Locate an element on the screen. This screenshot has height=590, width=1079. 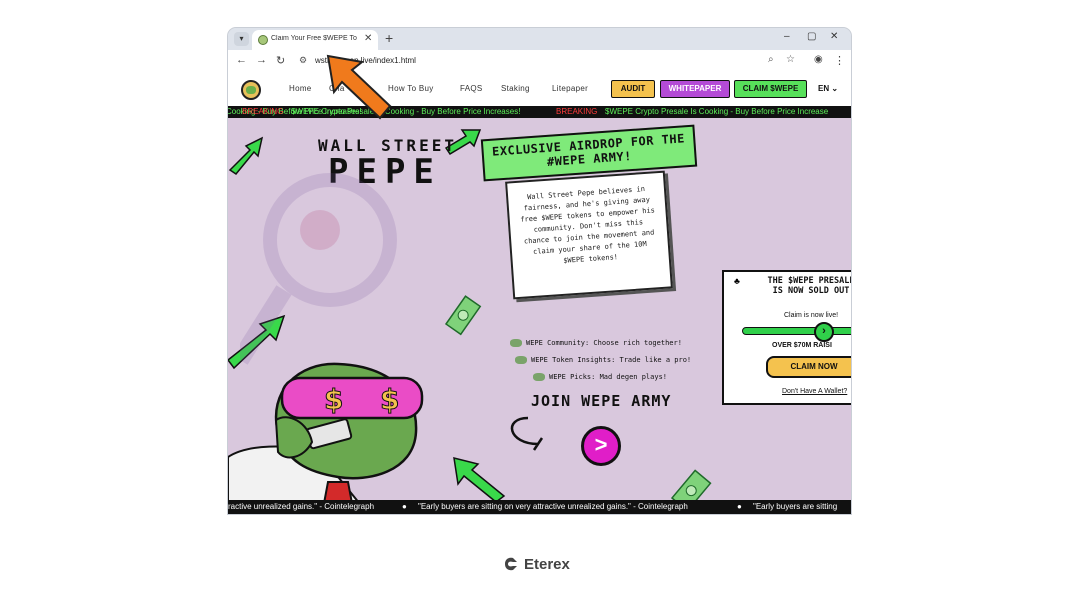
nav-faqs: FAQS is located at coordinates (471, 88).